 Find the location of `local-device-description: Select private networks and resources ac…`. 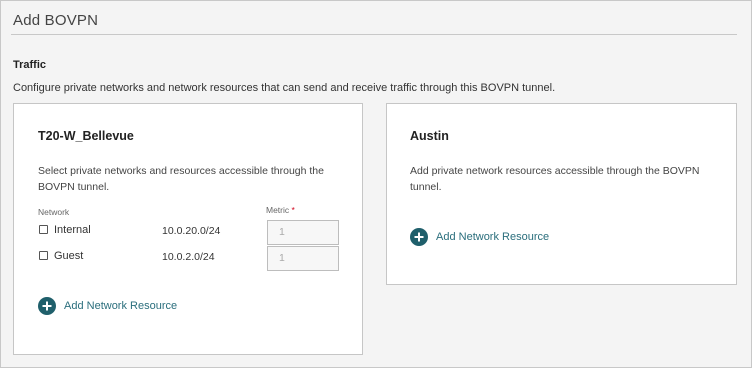

local-device-description: Select private networks and resources ac… is located at coordinates (181, 179).